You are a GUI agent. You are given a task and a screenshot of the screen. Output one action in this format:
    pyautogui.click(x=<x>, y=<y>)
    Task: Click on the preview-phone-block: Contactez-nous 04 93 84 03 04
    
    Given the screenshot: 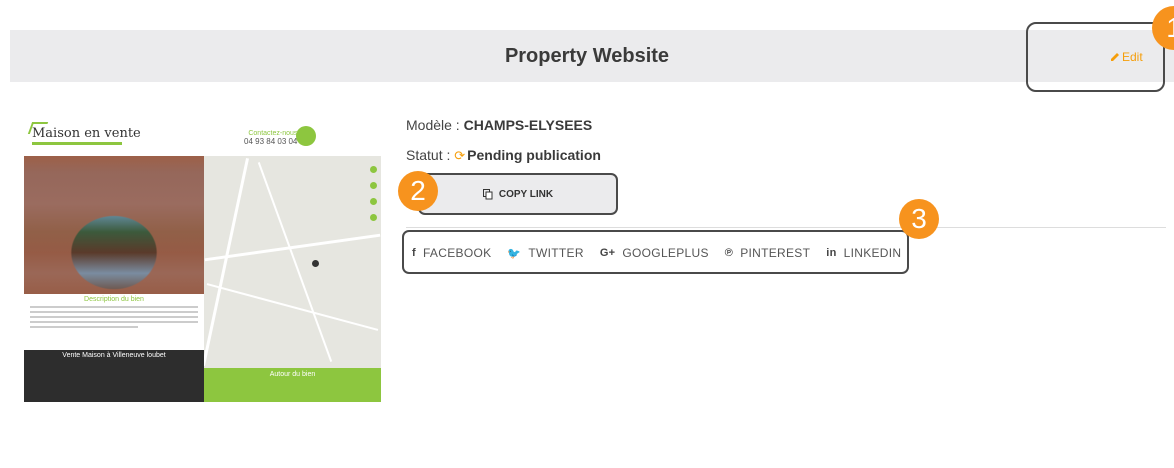 What is the action you would take?
    pyautogui.click(x=270, y=138)
    